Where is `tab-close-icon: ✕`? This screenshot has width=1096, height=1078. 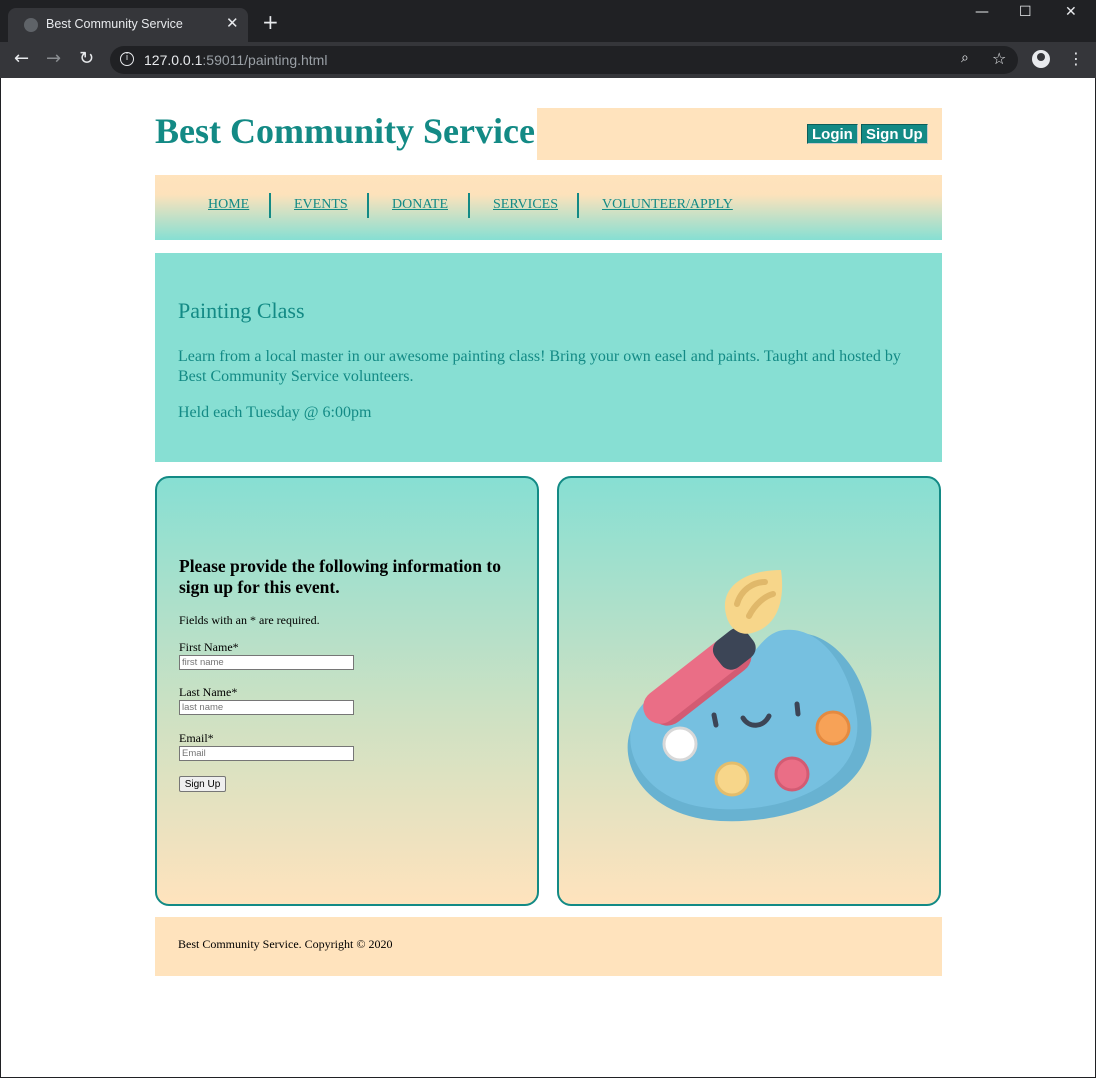
tab-close-icon: ✕ is located at coordinates (232, 23).